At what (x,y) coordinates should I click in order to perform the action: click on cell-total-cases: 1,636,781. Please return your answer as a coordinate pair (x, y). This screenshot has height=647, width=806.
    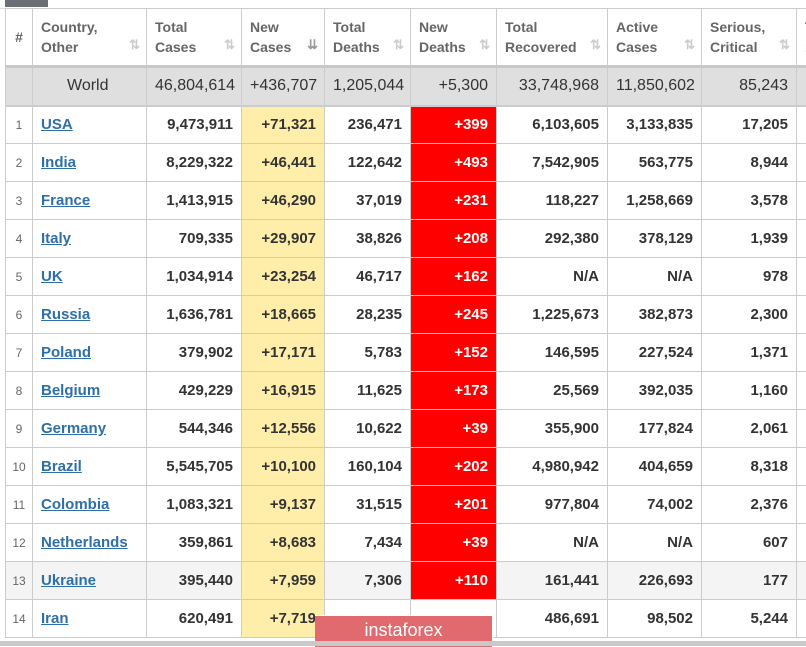
    Looking at the image, I should click on (194, 315).